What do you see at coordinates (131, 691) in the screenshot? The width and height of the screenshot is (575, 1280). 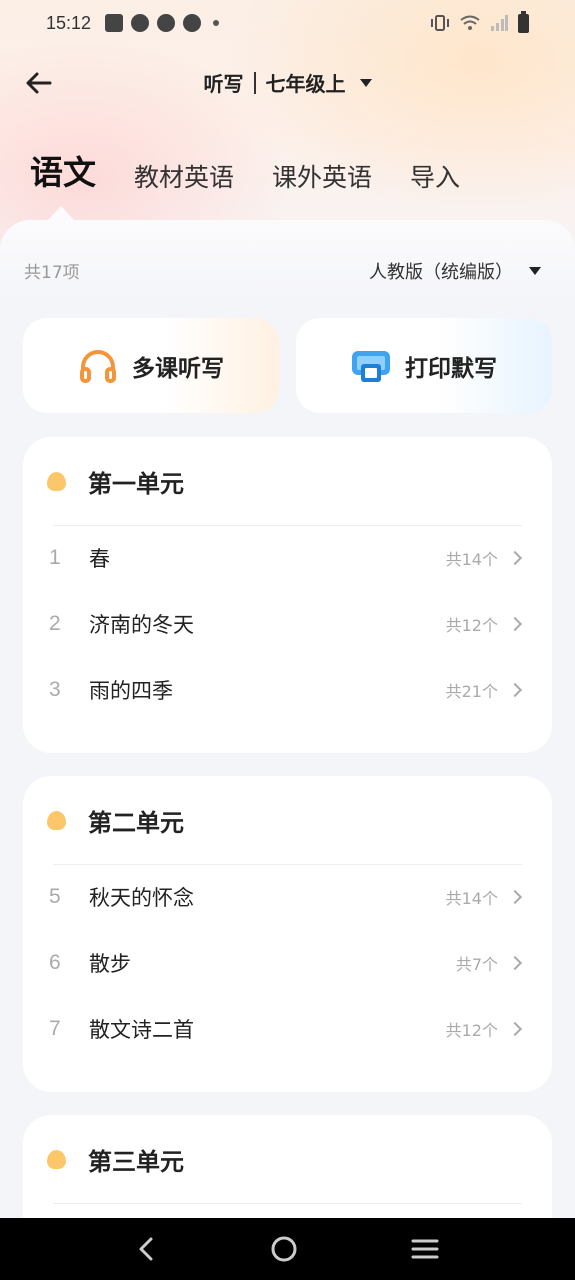 I see `lesson-name: 雨的四季` at bounding box center [131, 691].